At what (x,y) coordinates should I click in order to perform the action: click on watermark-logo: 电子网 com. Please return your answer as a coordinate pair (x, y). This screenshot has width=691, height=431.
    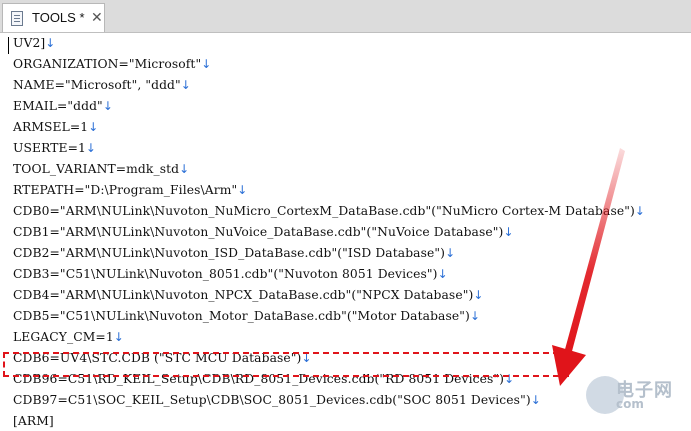
    Looking at the image, I should click on (638, 395).